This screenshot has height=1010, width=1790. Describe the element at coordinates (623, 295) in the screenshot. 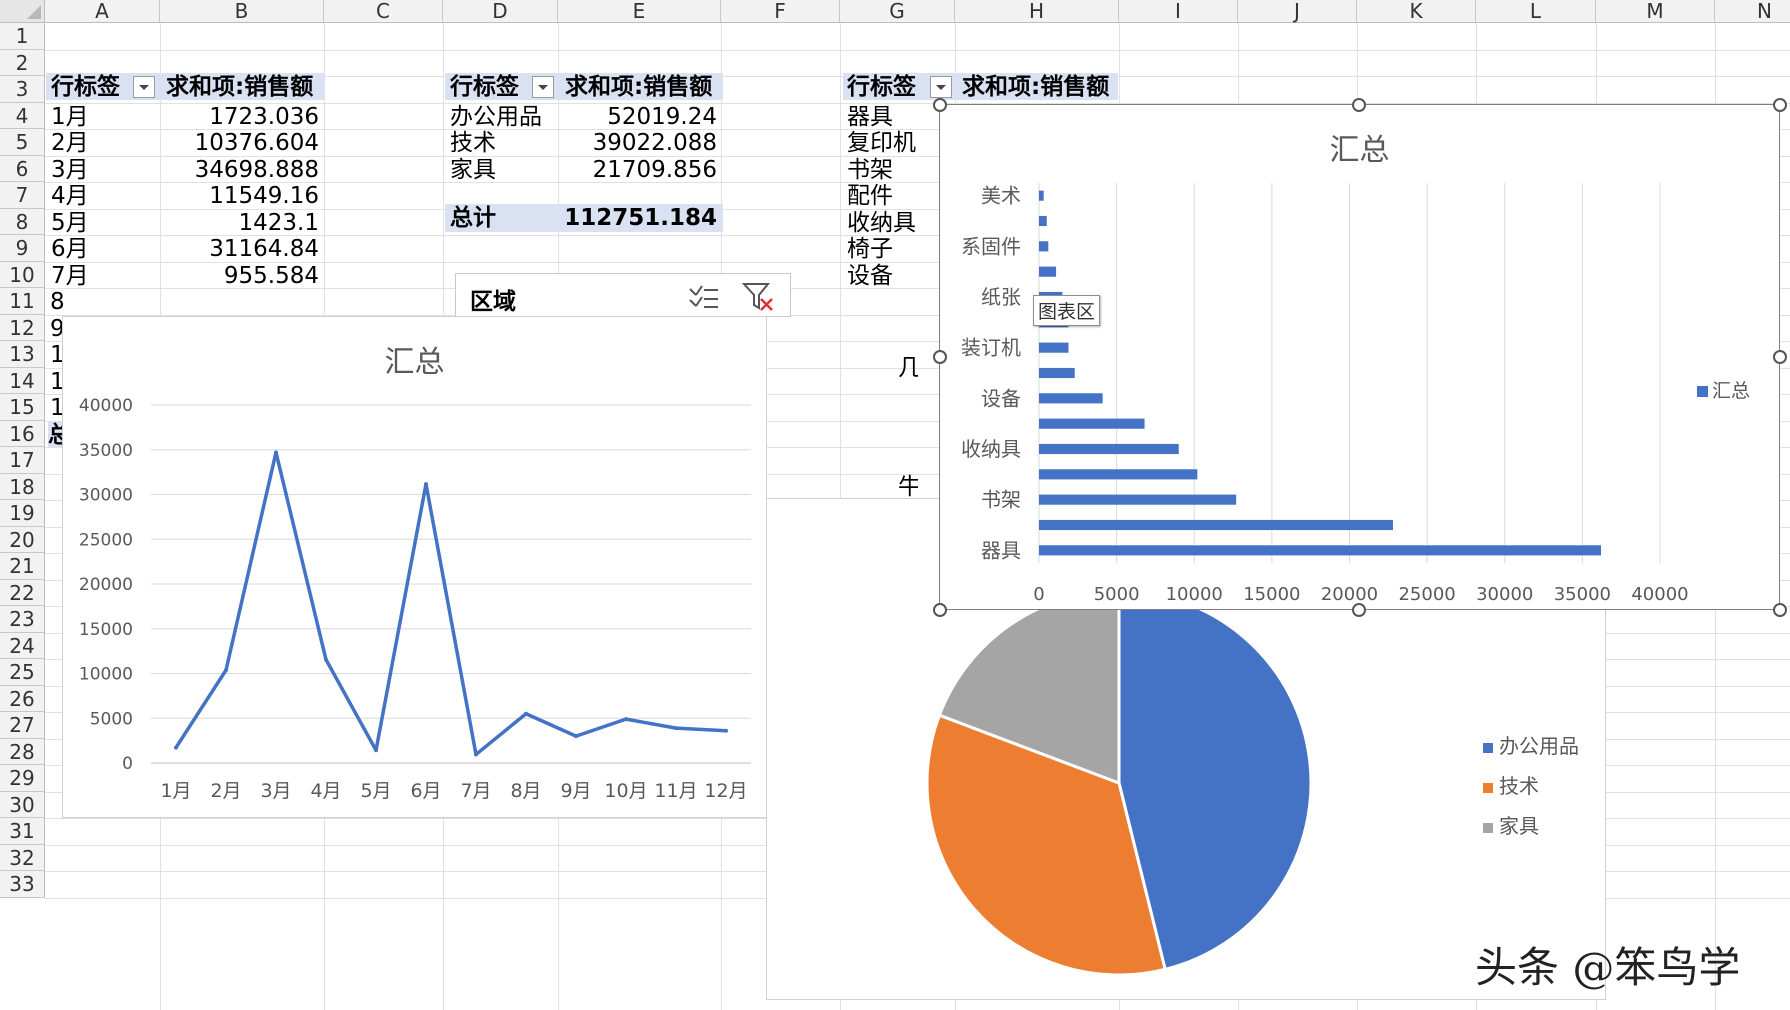

I see `region-slicer: 区域` at that location.